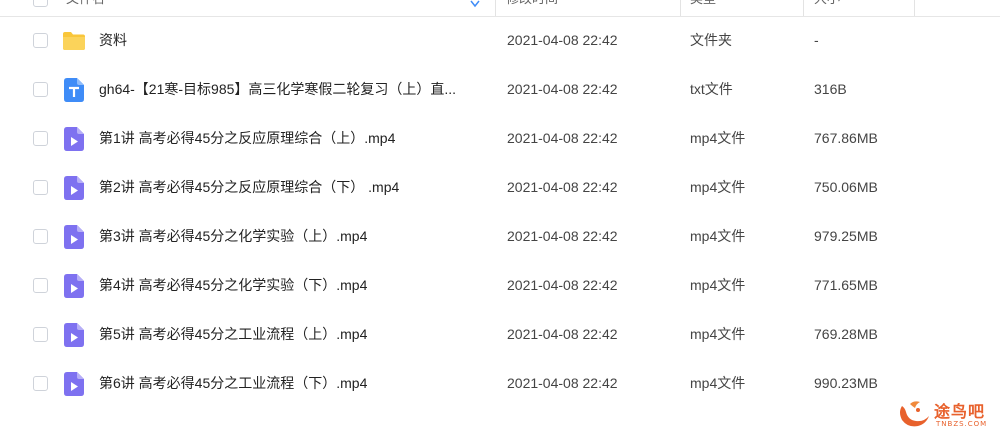 This screenshot has height=436, width=1000. What do you see at coordinates (960, 411) in the screenshot?
I see `watermark-text: 途鸟吧` at bounding box center [960, 411].